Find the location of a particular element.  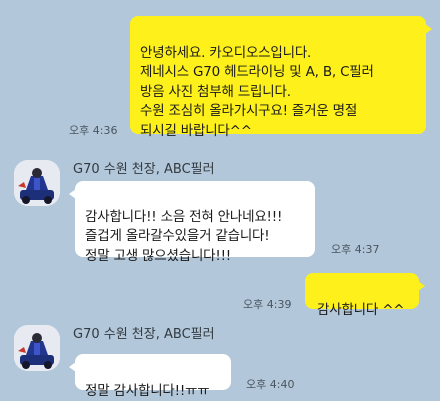

message-timestamp: 오후 4:37 is located at coordinates (355, 249).